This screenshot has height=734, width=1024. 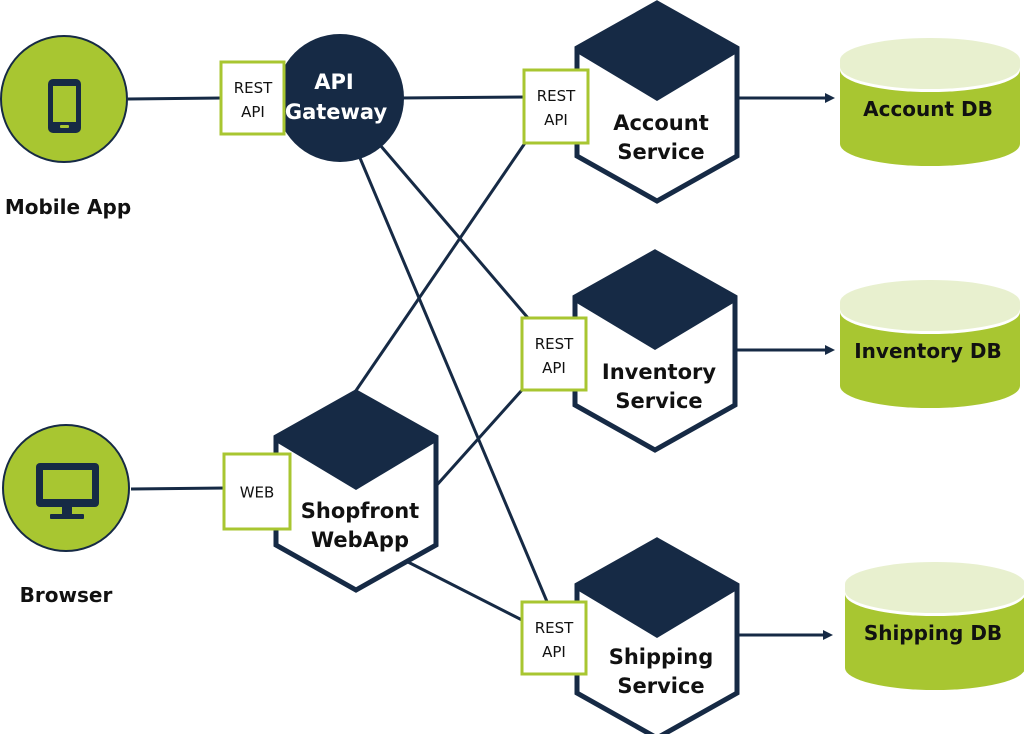 I want to click on inventory-db-top, so click(x=930, y=302).